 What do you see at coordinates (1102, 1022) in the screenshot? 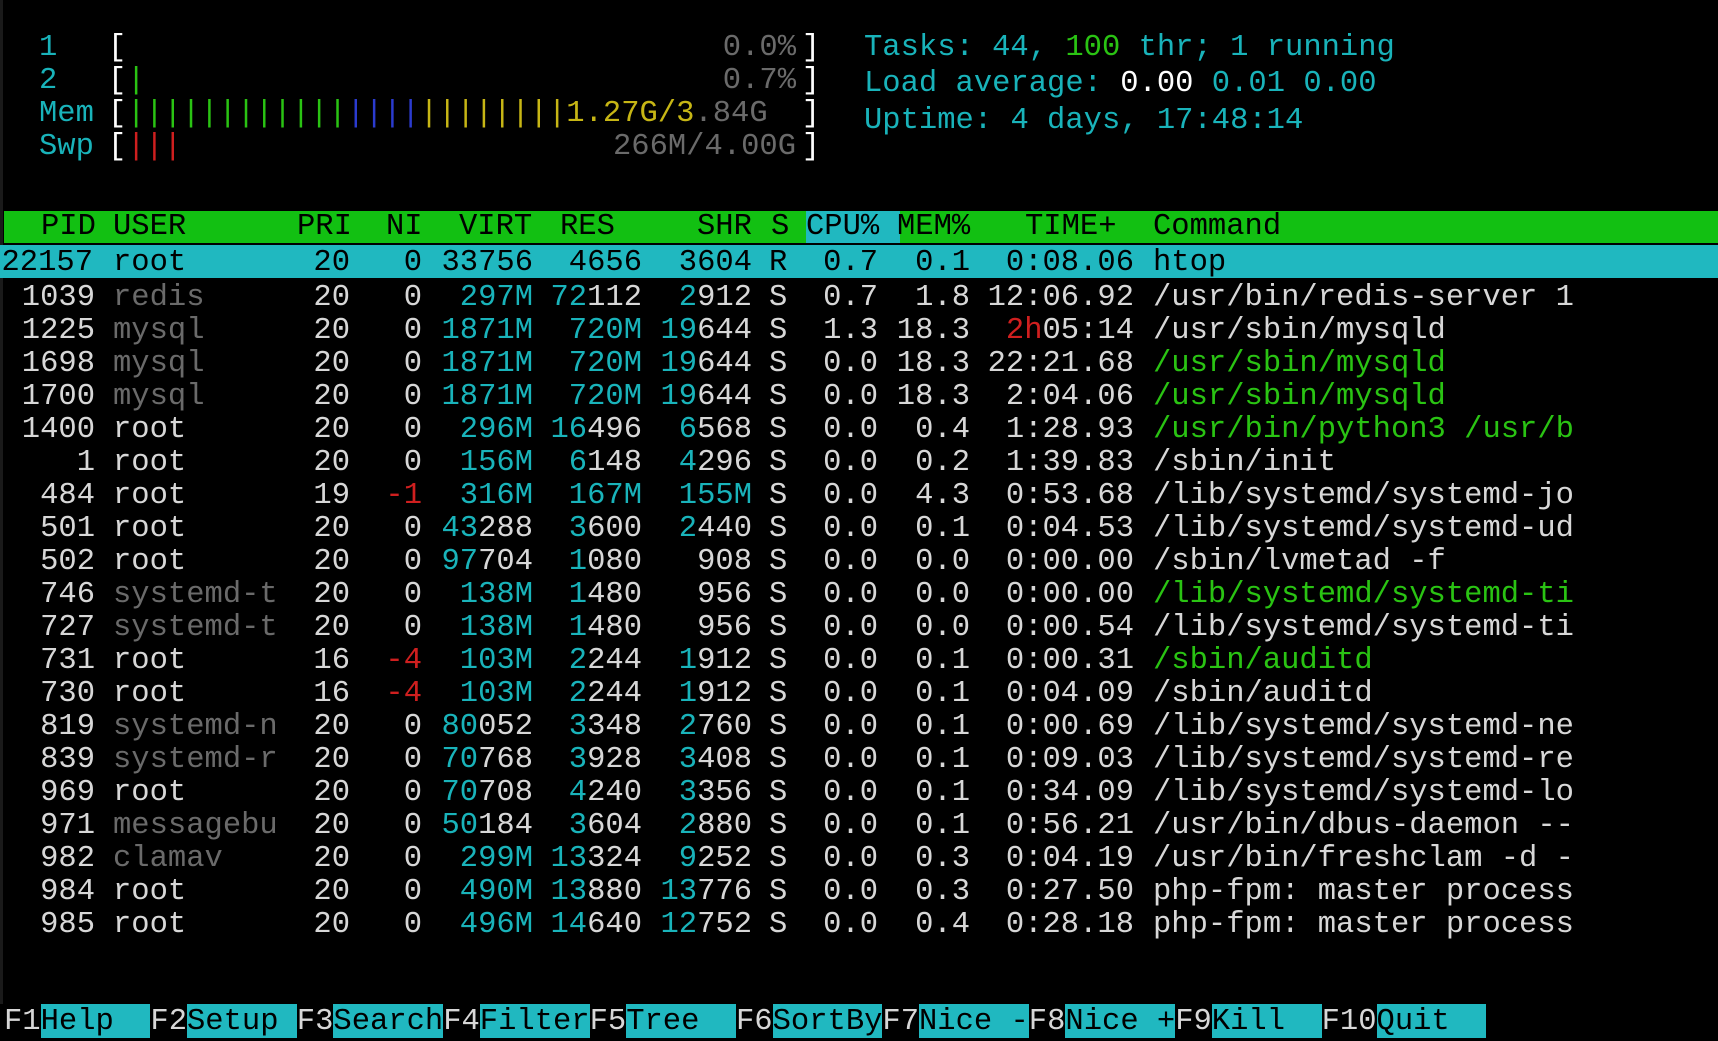
I see `fkey-nice: F8Nice +` at bounding box center [1102, 1022].